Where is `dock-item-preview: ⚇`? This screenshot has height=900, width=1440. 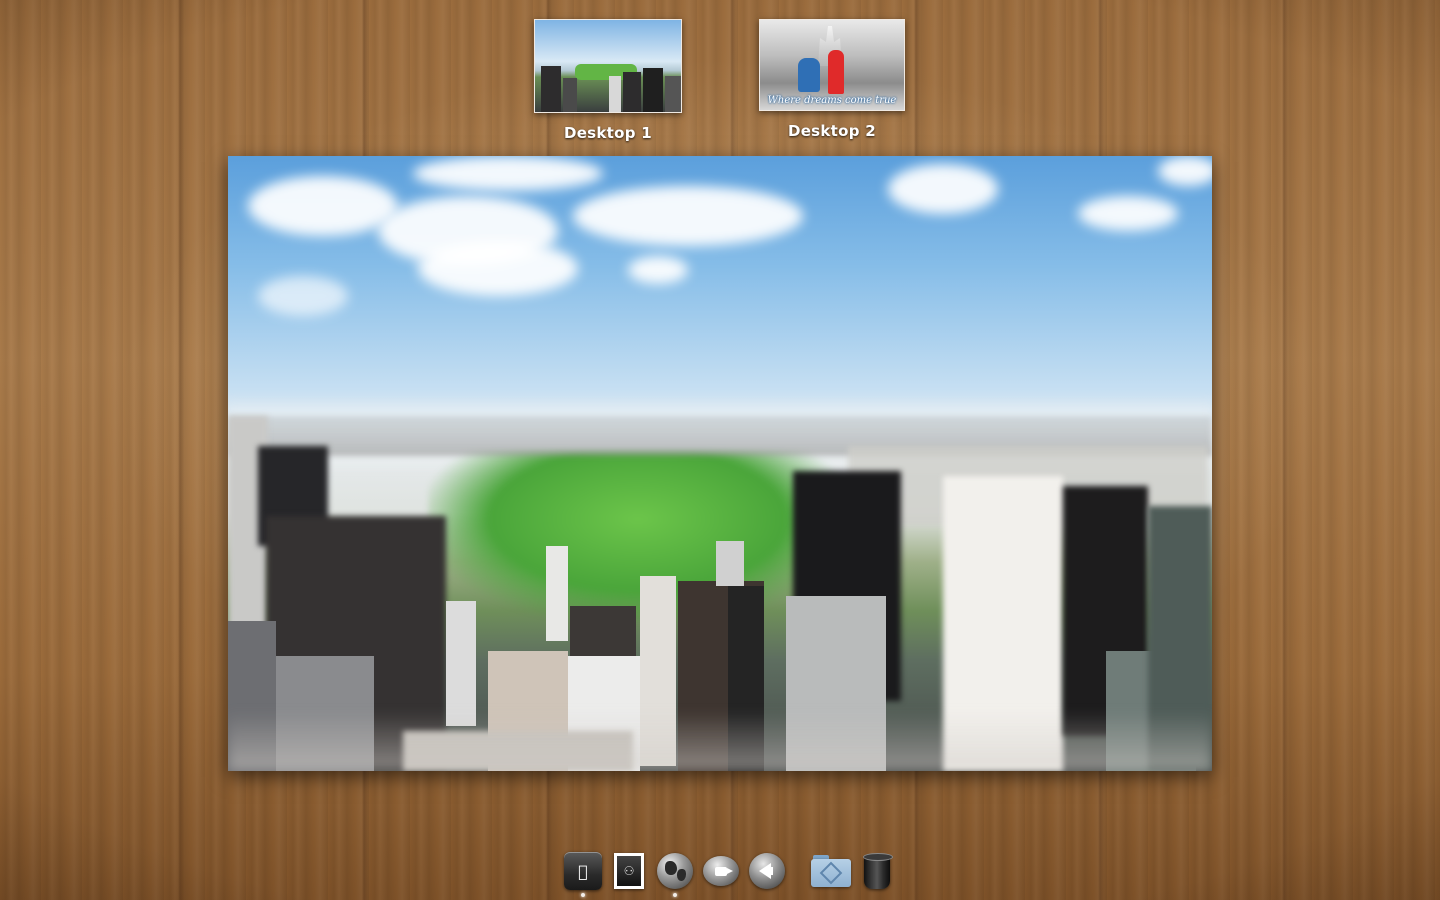 dock-item-preview: ⚇ is located at coordinates (629, 871).